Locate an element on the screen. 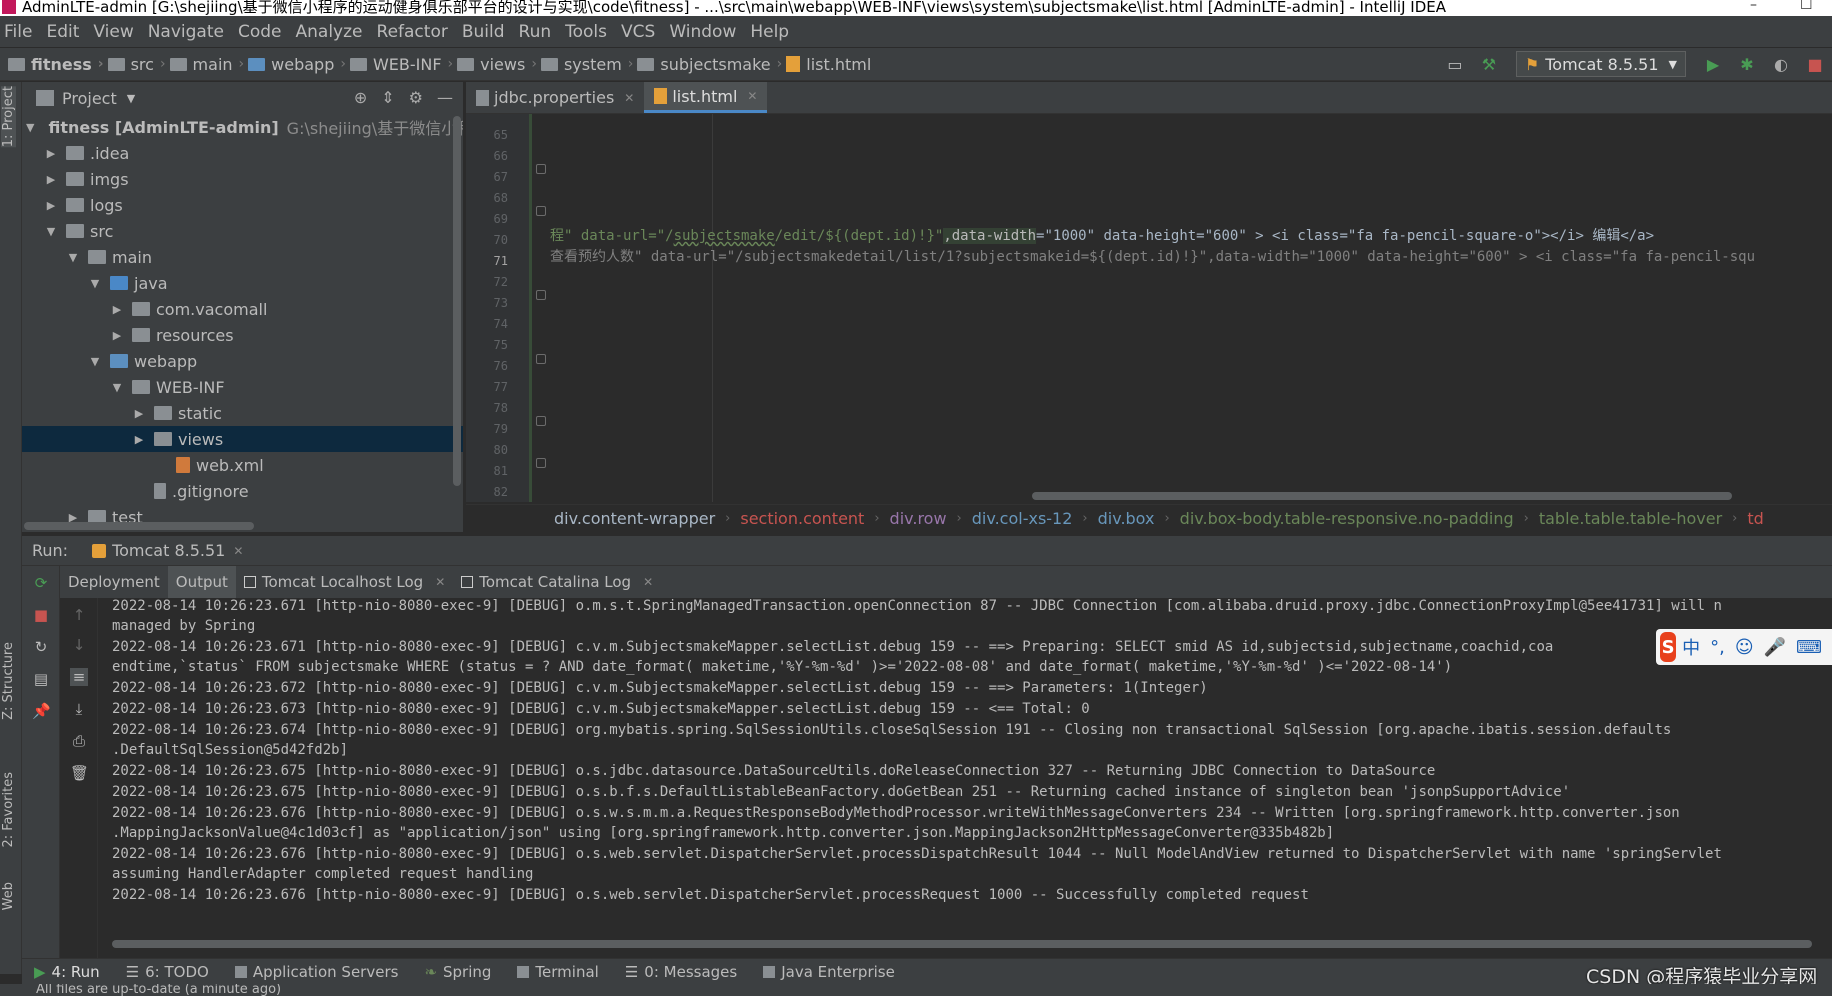  tool-tab-spring: ❧ Spring is located at coordinates (457, 972).